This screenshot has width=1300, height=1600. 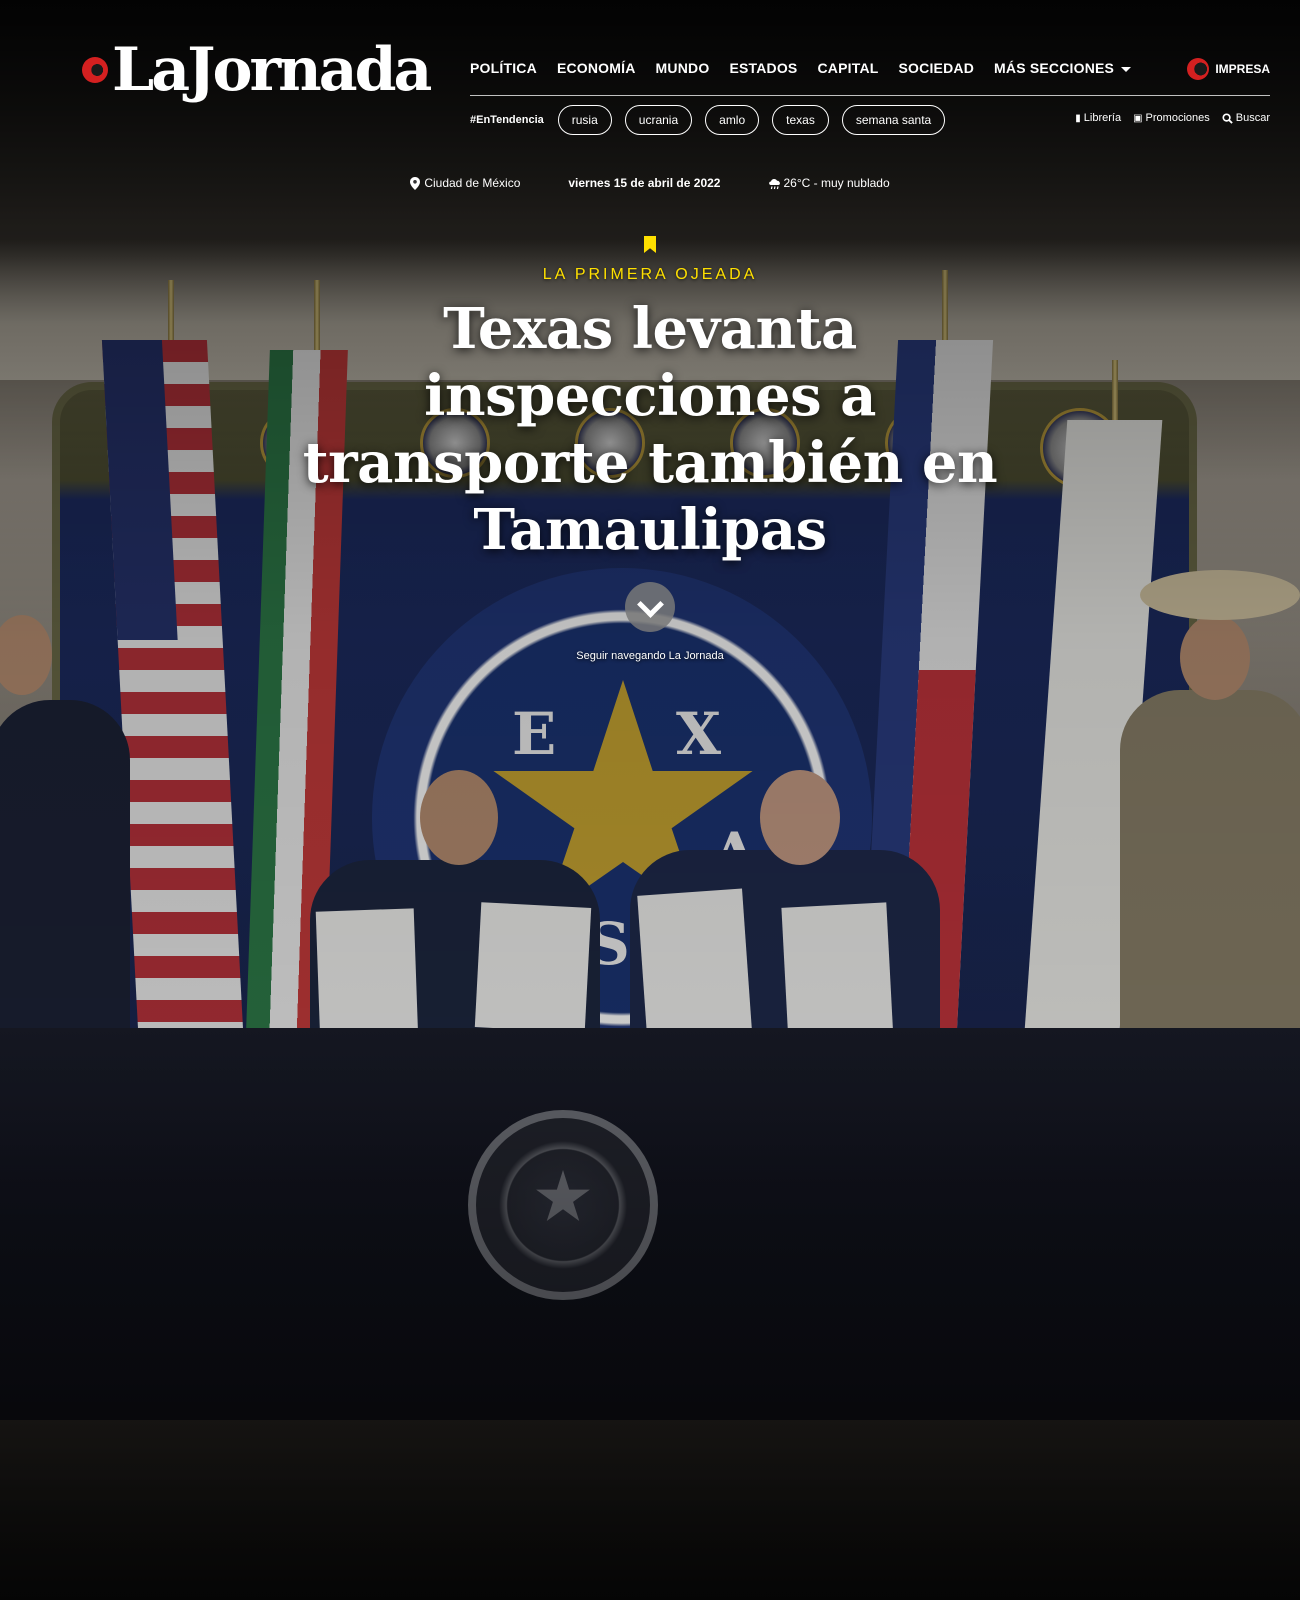 I want to click on weather-info: 26°C - muy nublado, so click(x=829, y=183).